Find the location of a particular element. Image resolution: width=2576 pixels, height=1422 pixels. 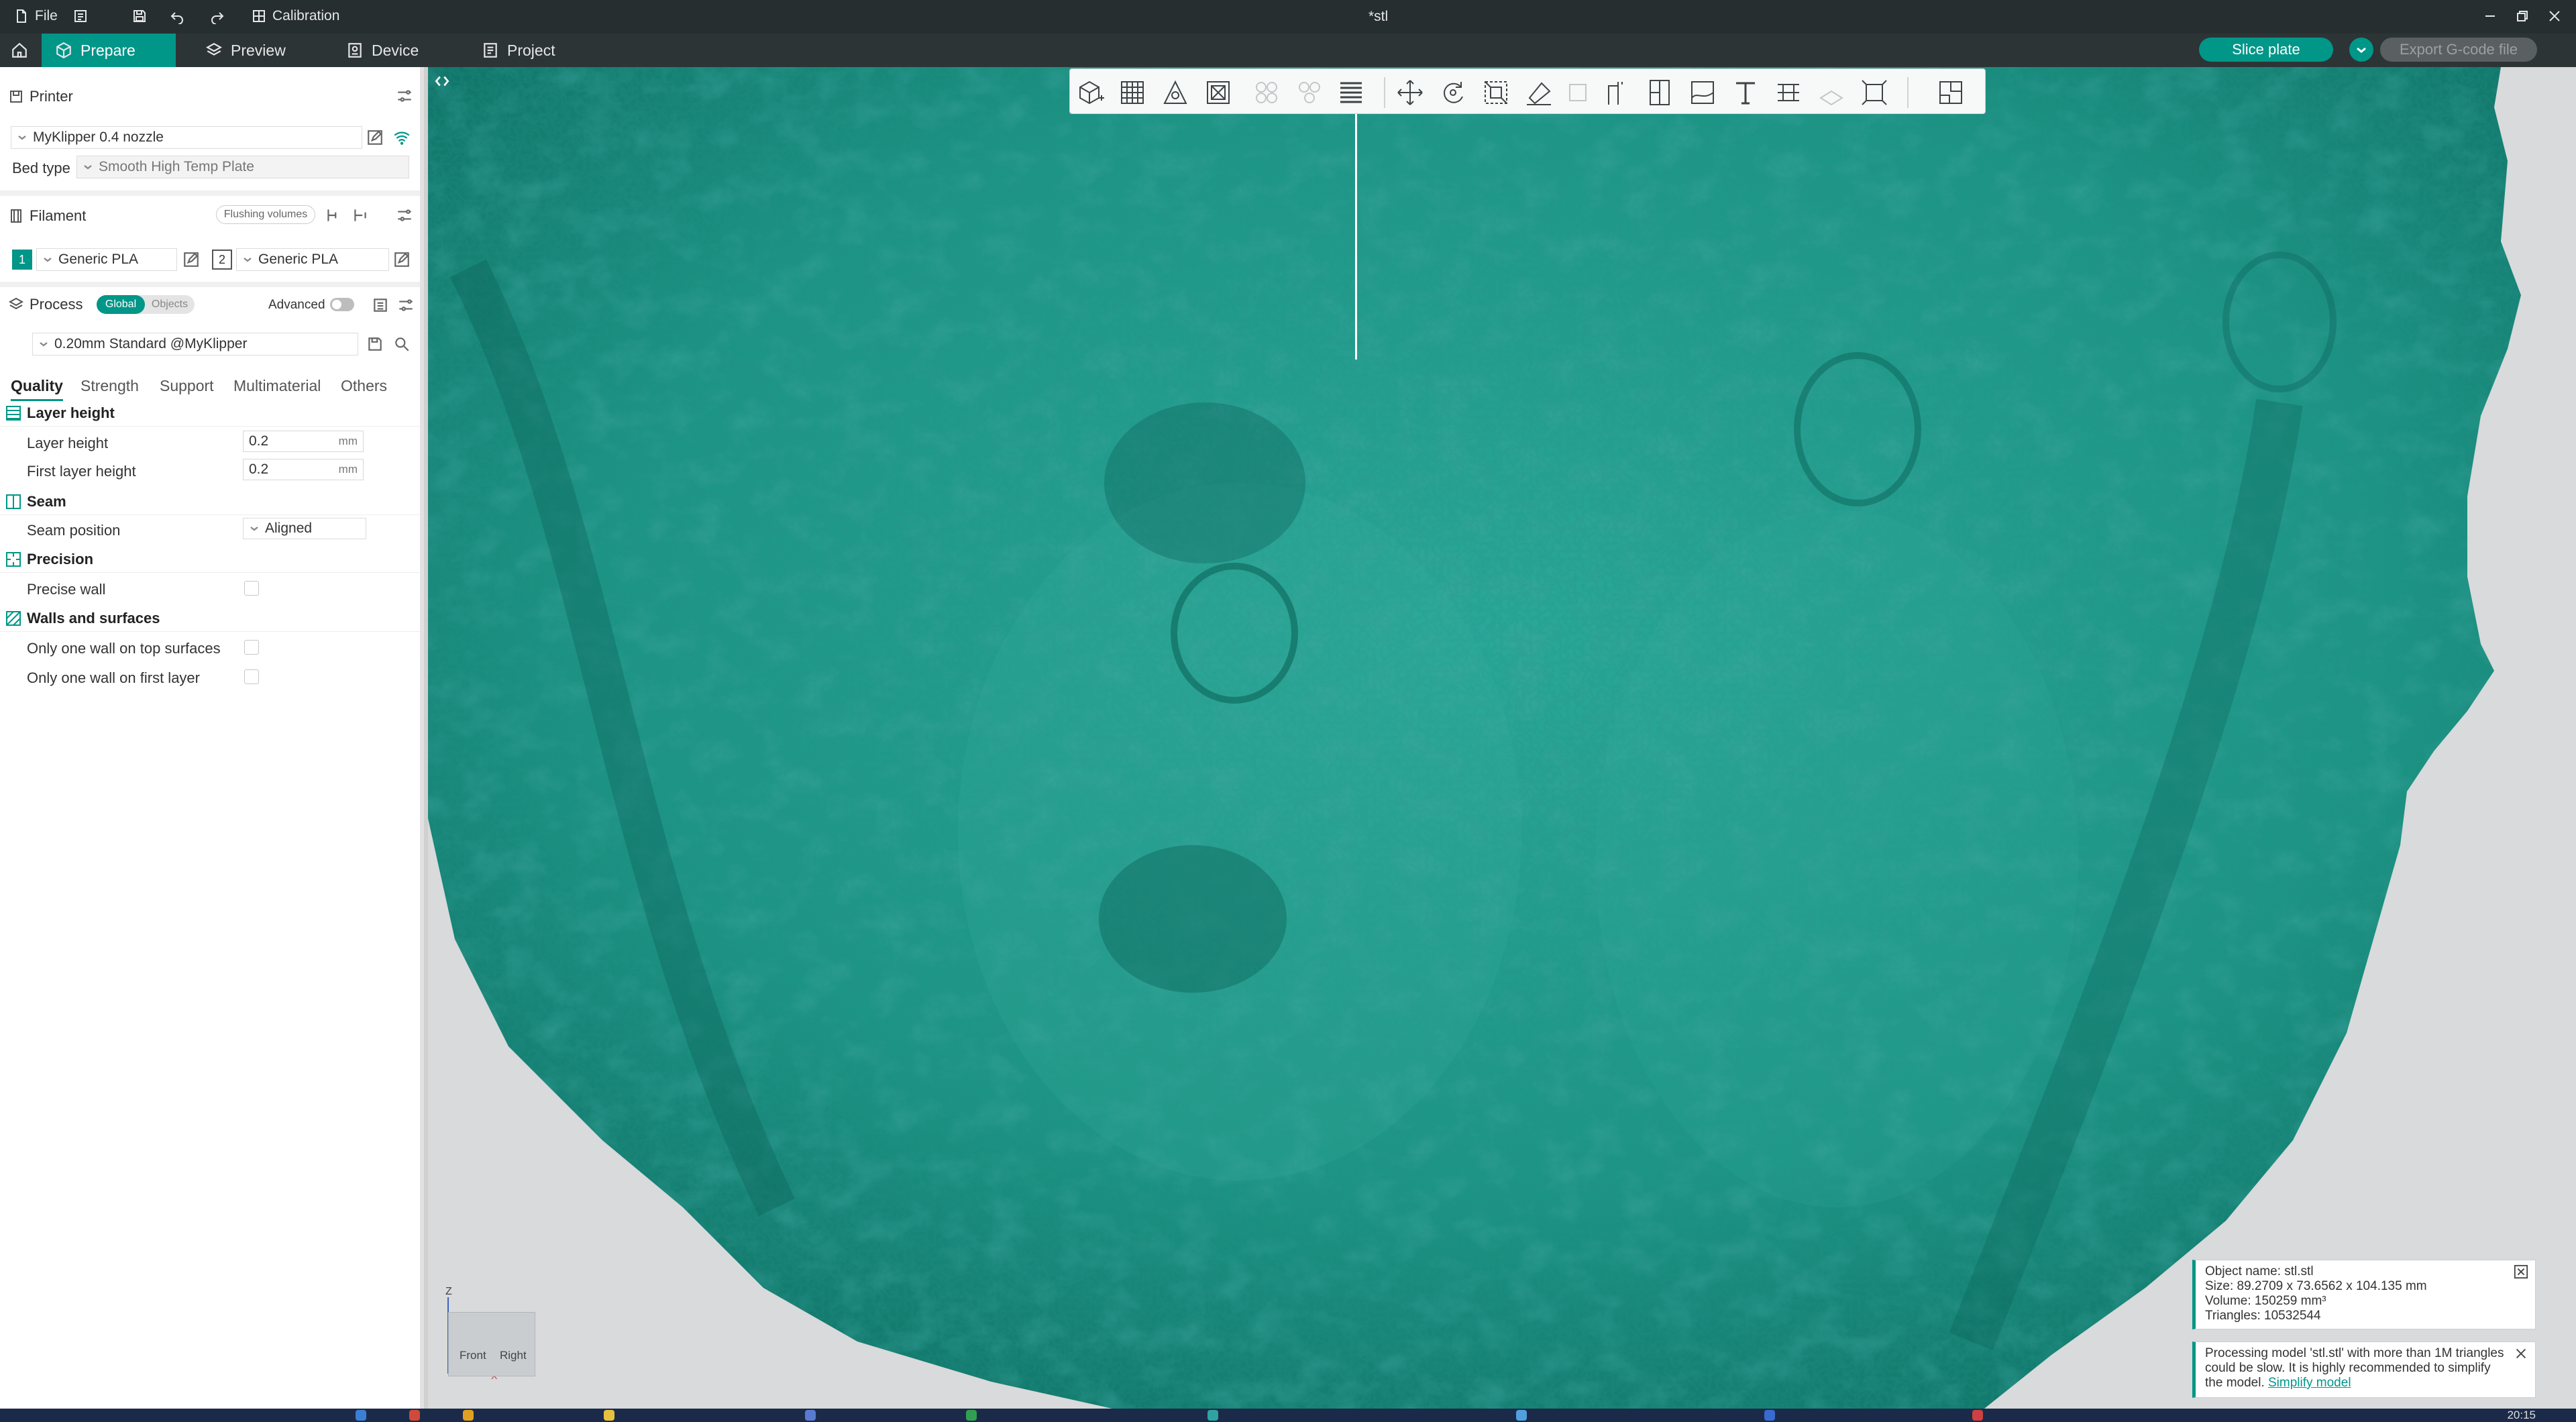

add-plate-button is located at coordinates (1132, 93).